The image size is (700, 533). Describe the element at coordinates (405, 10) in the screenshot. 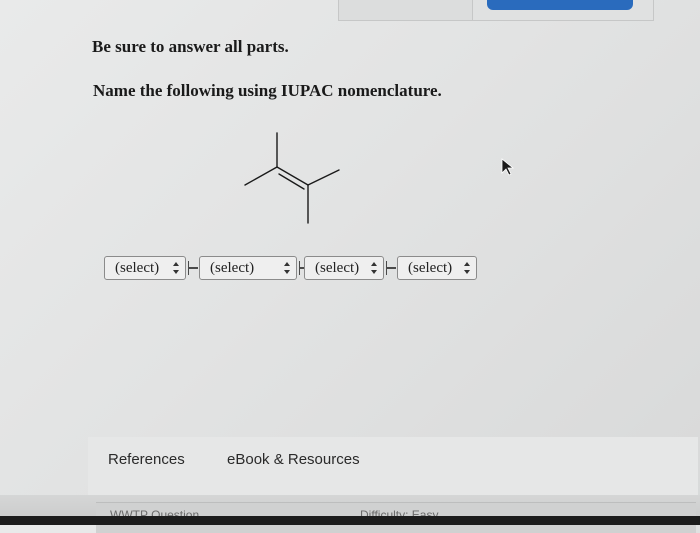

I see `top-tab-left` at that location.